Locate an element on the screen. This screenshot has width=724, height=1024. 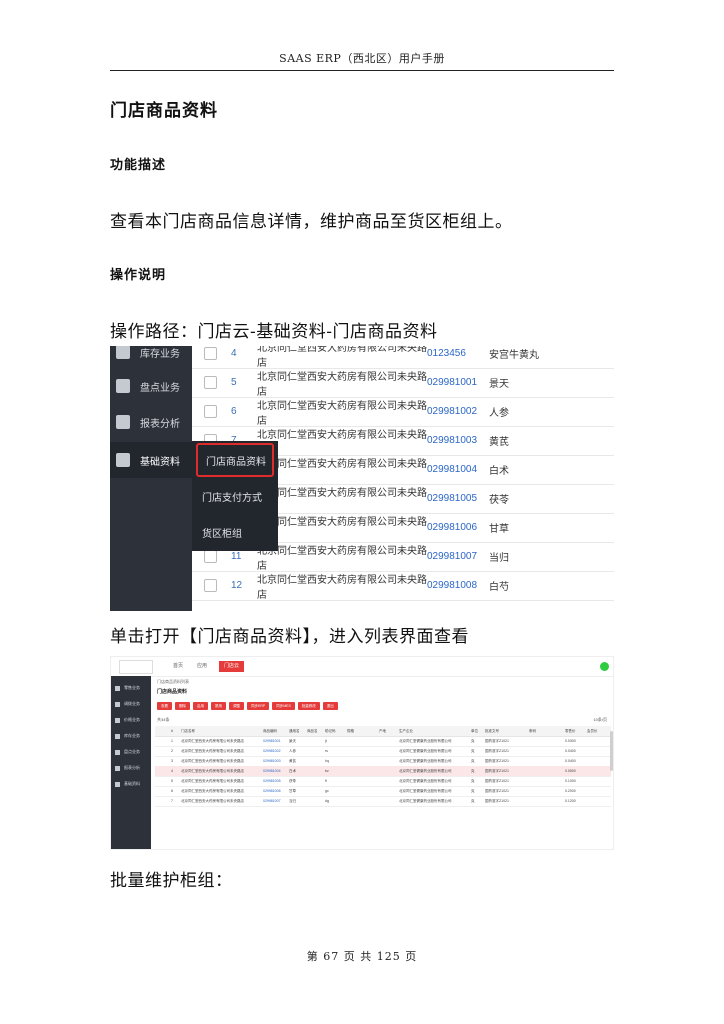
user-status-icon is located at coordinates (604, 666).